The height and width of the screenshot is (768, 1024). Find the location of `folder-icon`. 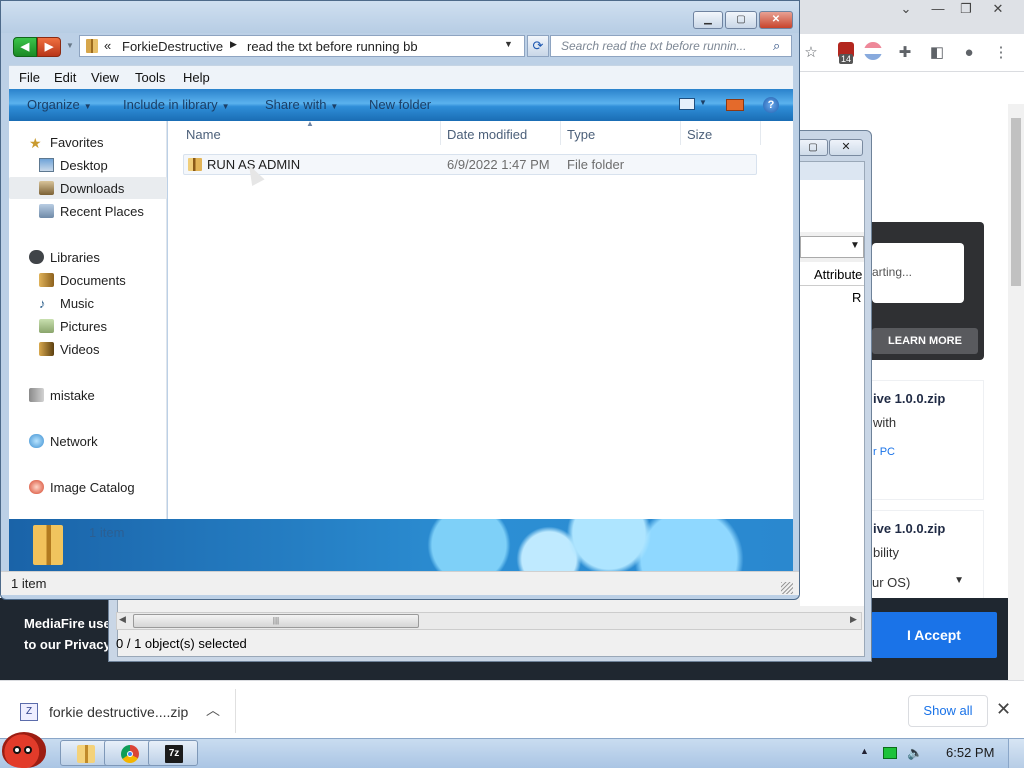

folder-icon is located at coordinates (86, 754).